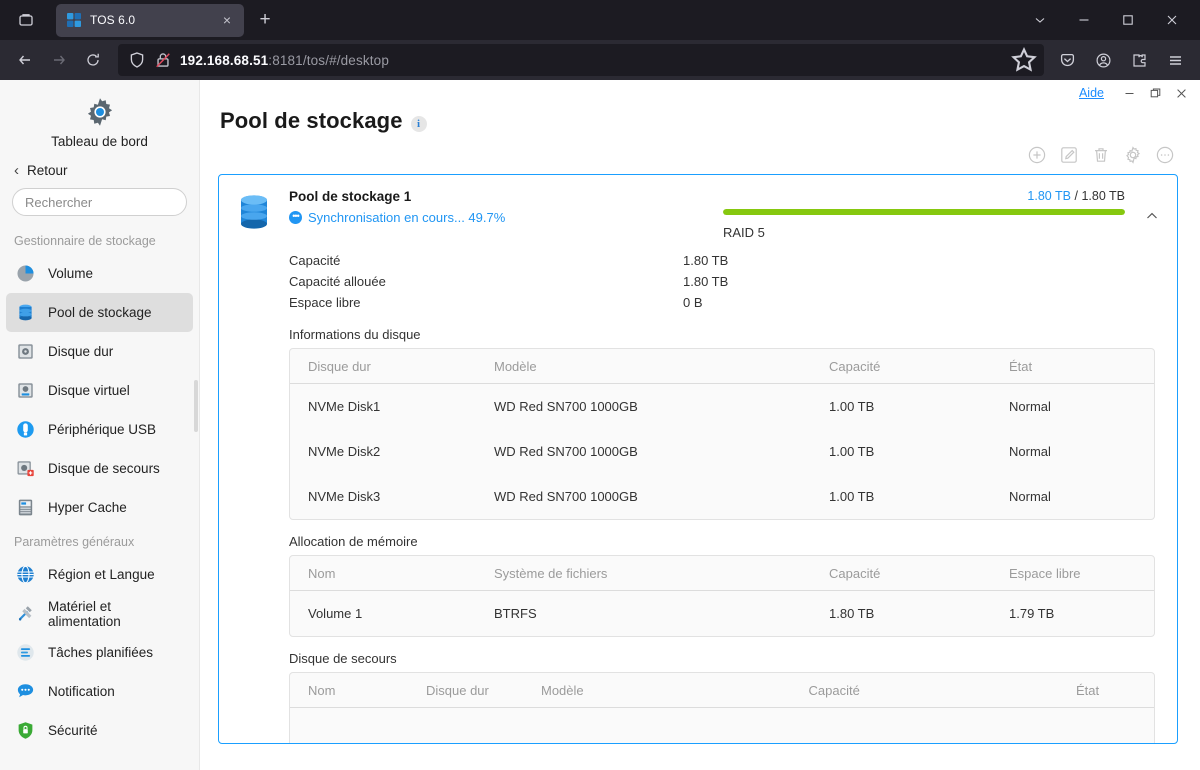 The width and height of the screenshot is (1200, 770). What do you see at coordinates (1091, 93) in the screenshot?
I see `help-link: Aide` at bounding box center [1091, 93].